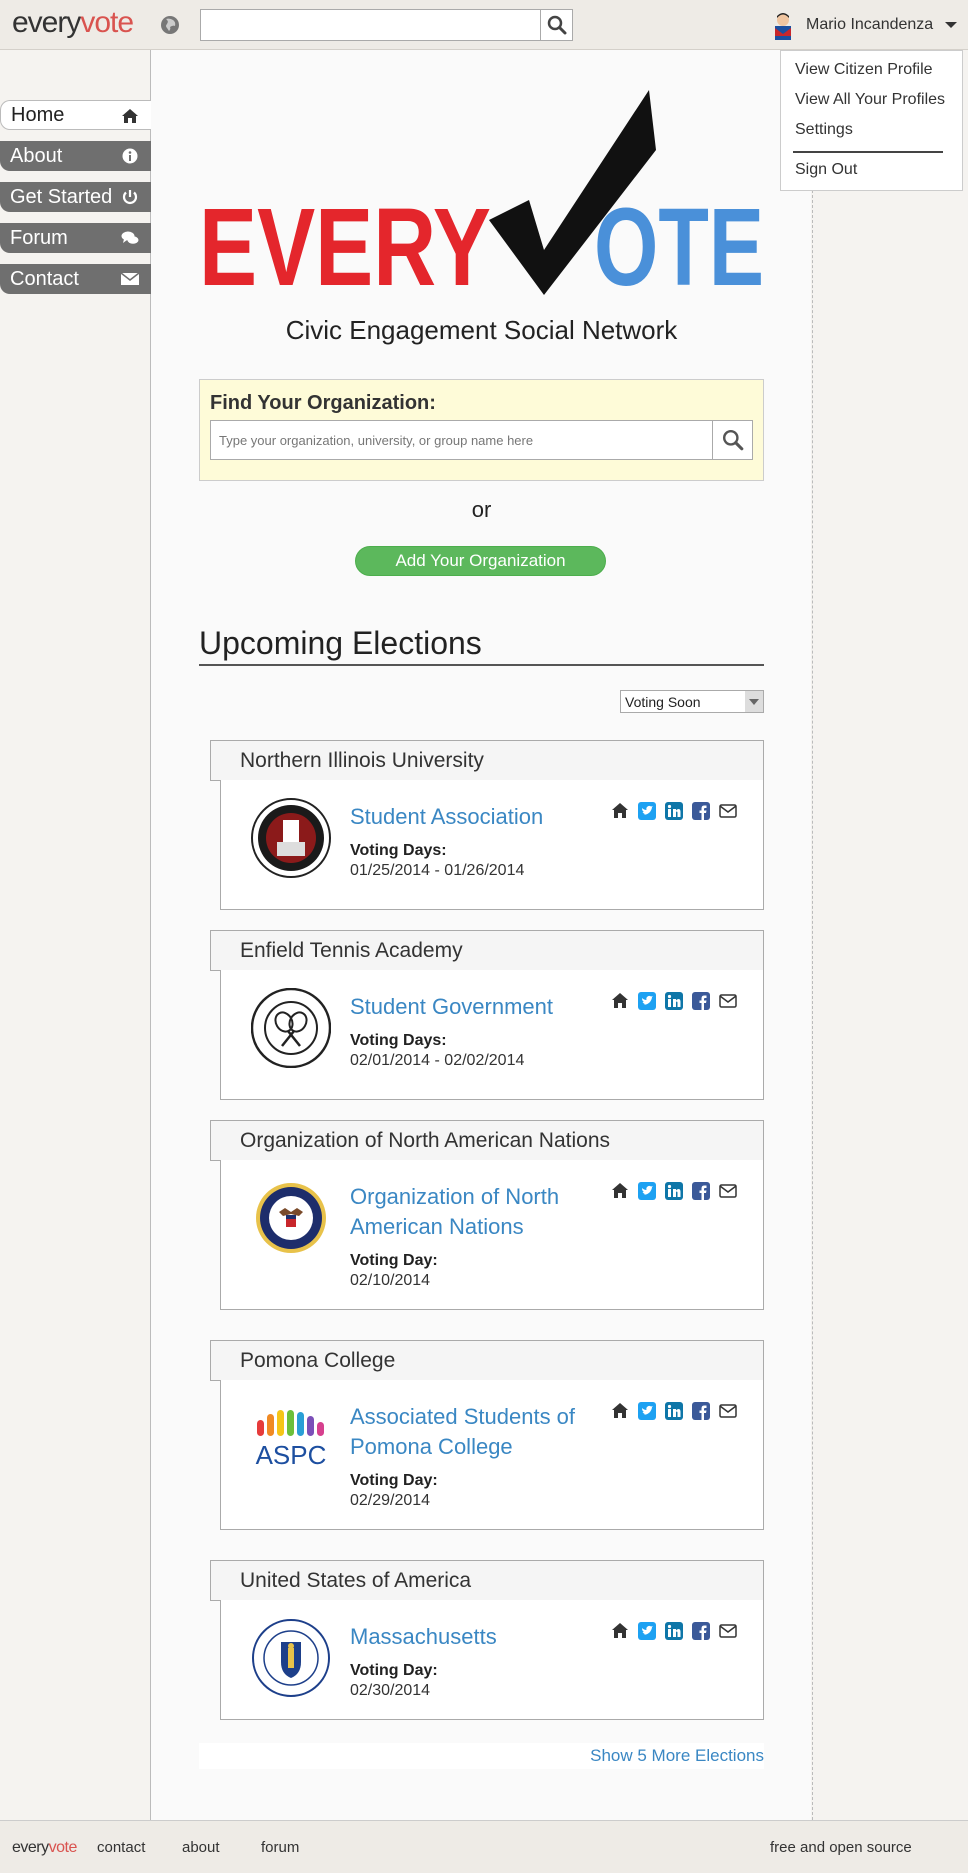  Describe the element at coordinates (130, 237) in the screenshot. I see `comments-icon` at that location.